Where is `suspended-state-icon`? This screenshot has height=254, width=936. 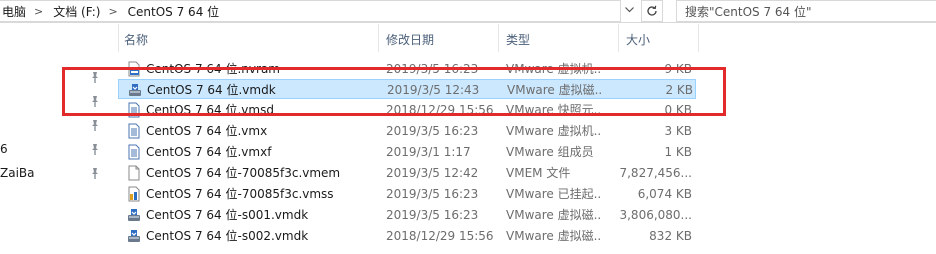 suspended-state-icon is located at coordinates (134, 194).